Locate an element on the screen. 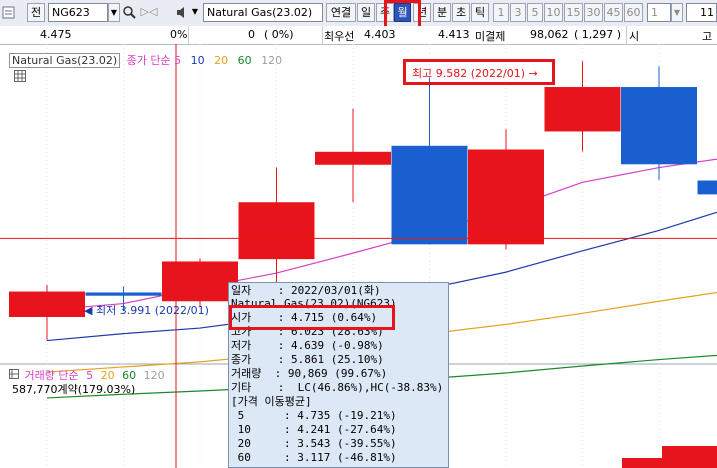  link-button: 연결 is located at coordinates (341, 12).